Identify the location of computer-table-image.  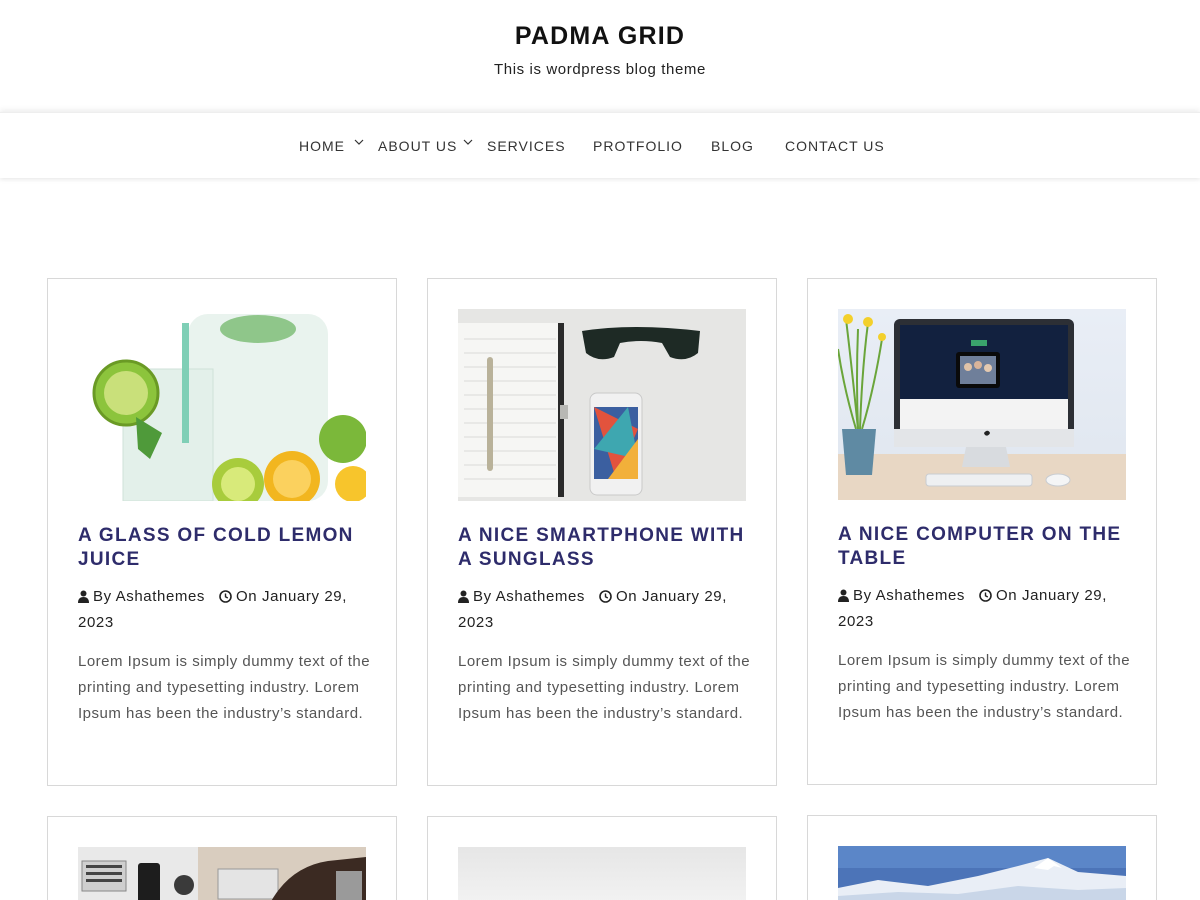
(982, 404).